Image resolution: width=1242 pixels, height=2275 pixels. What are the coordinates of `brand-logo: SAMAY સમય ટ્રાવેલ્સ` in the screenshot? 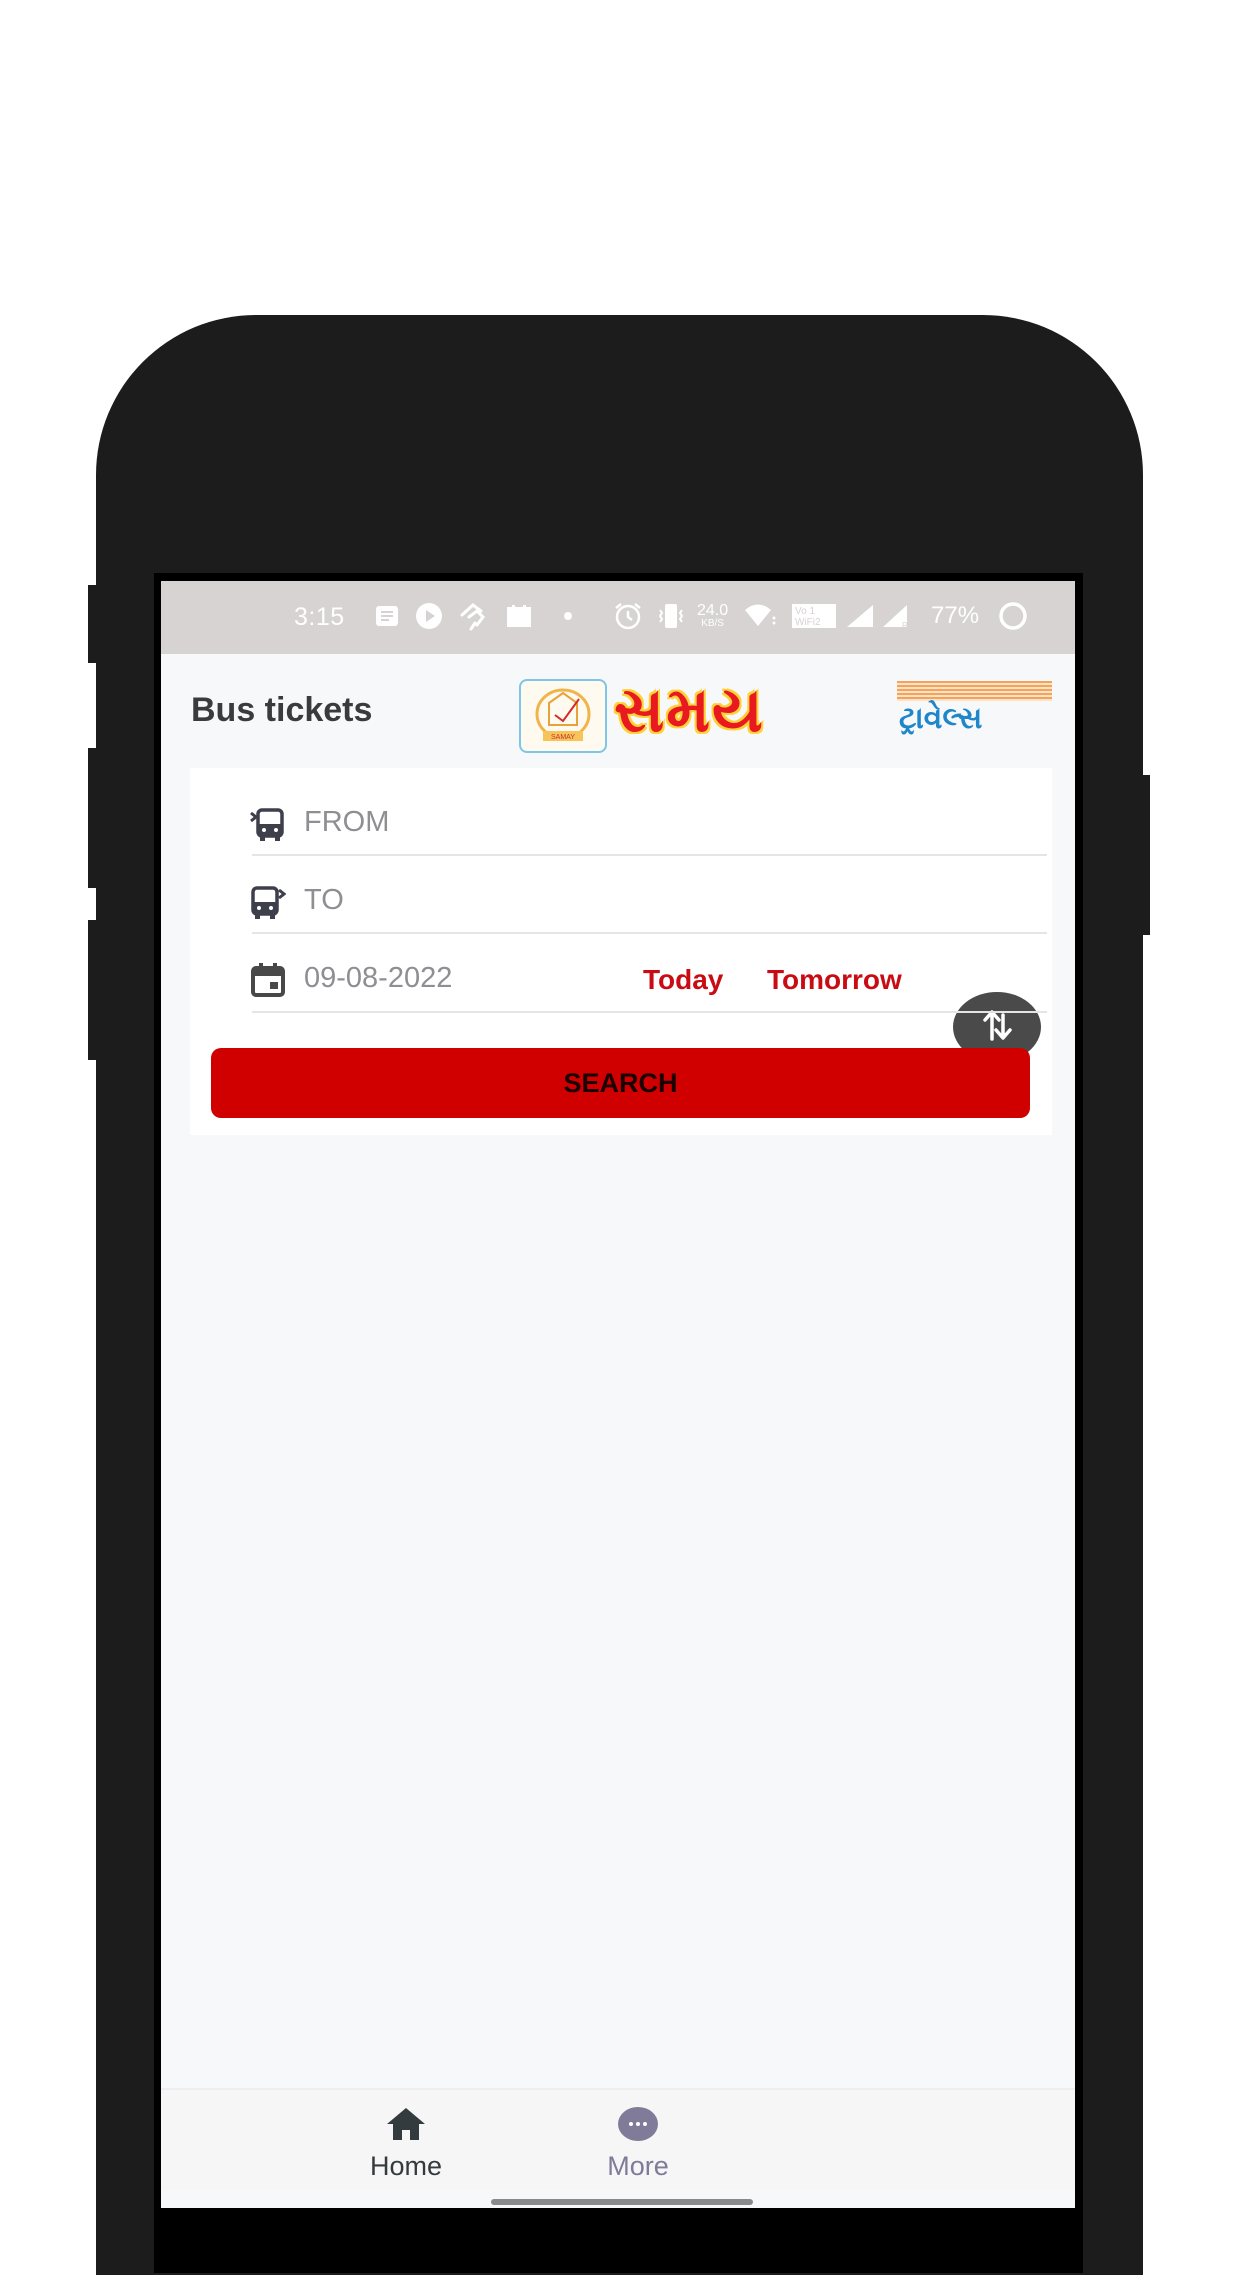 It's located at (786, 713).